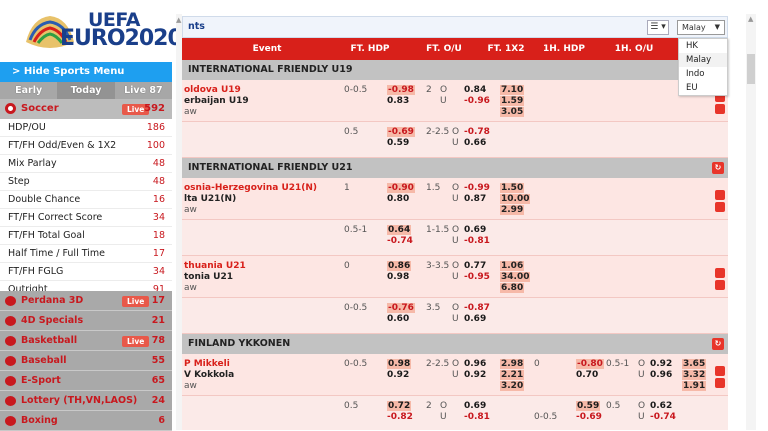  What do you see at coordinates (208, 277) in the screenshot?
I see `away-team: tonia U21` at bounding box center [208, 277].